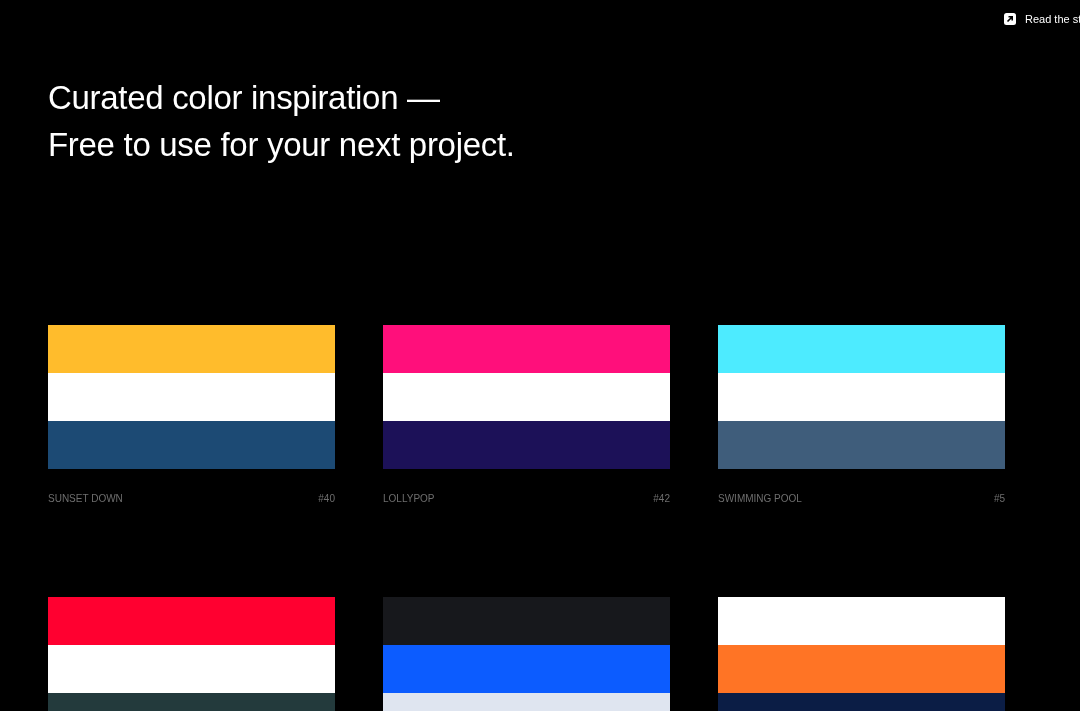 This screenshot has width=1080, height=711. What do you see at coordinates (244, 98) in the screenshot?
I see `heading-line: Curated color inspiration —` at bounding box center [244, 98].